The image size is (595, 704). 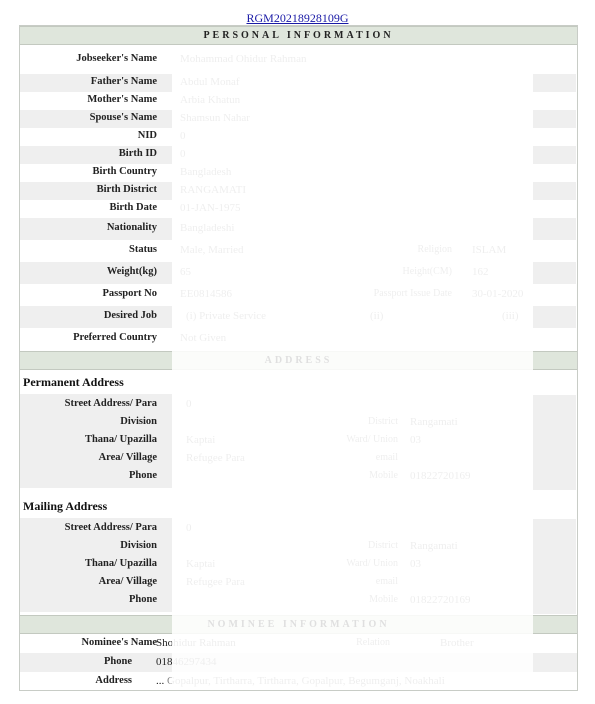 What do you see at coordinates (110, 403) in the screenshot?
I see `label-perm-street: Street Address/ Para` at bounding box center [110, 403].